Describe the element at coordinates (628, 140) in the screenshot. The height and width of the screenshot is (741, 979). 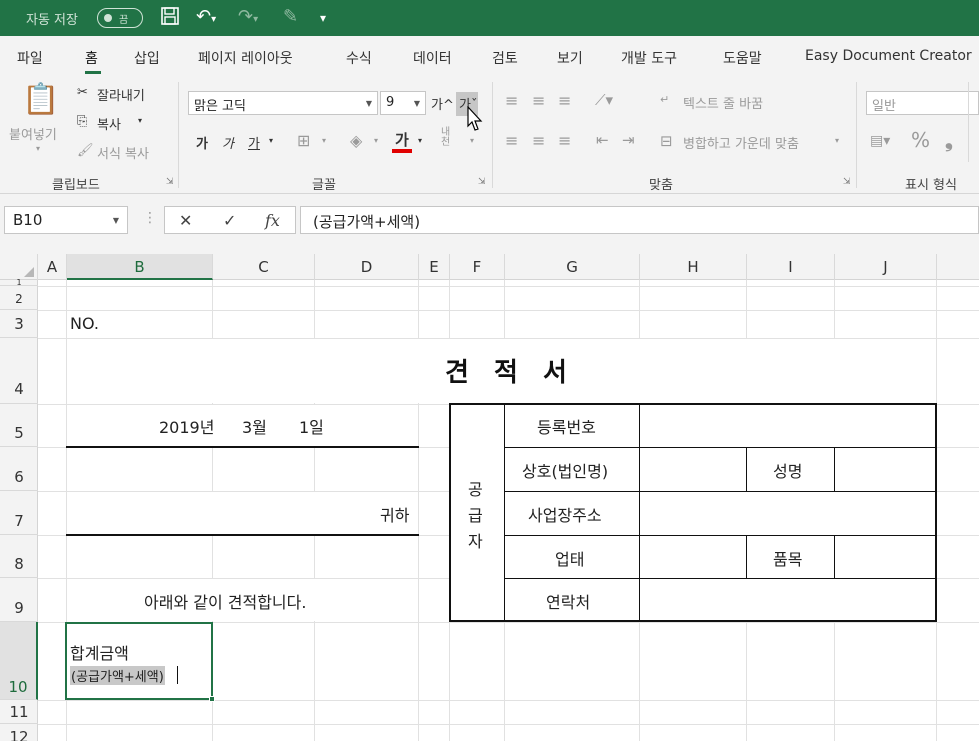
I see `increase-indent-icon: ⇥` at that location.